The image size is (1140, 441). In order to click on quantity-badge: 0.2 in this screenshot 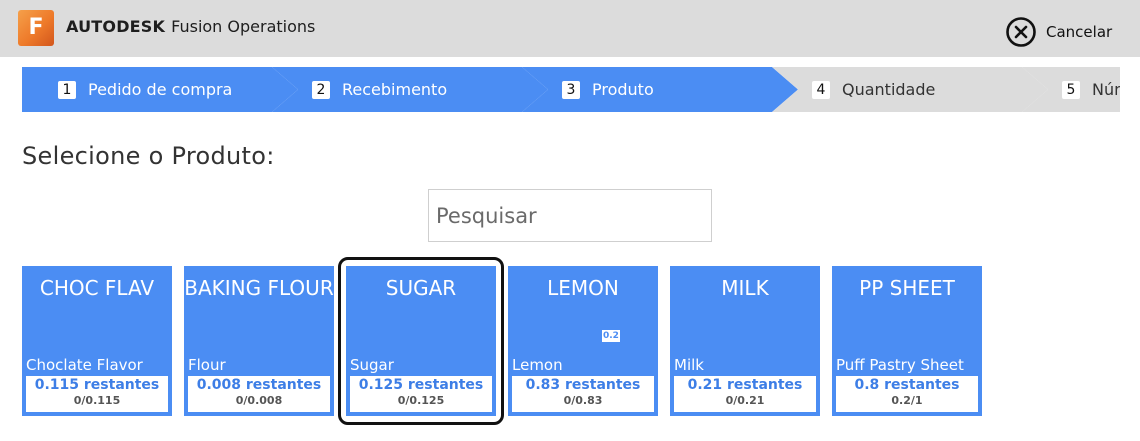, I will do `click(611, 336)`.